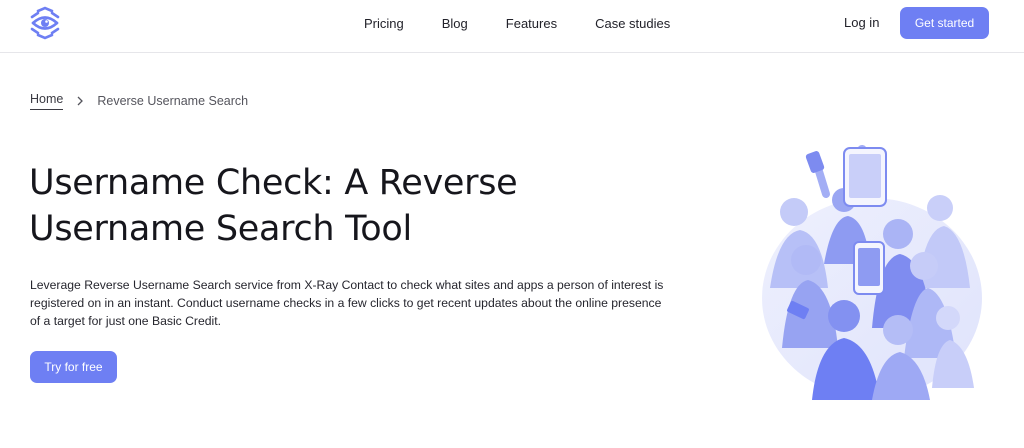 The image size is (1024, 448). What do you see at coordinates (384, 23) in the screenshot?
I see `nav-link-pricing: Pricing` at bounding box center [384, 23].